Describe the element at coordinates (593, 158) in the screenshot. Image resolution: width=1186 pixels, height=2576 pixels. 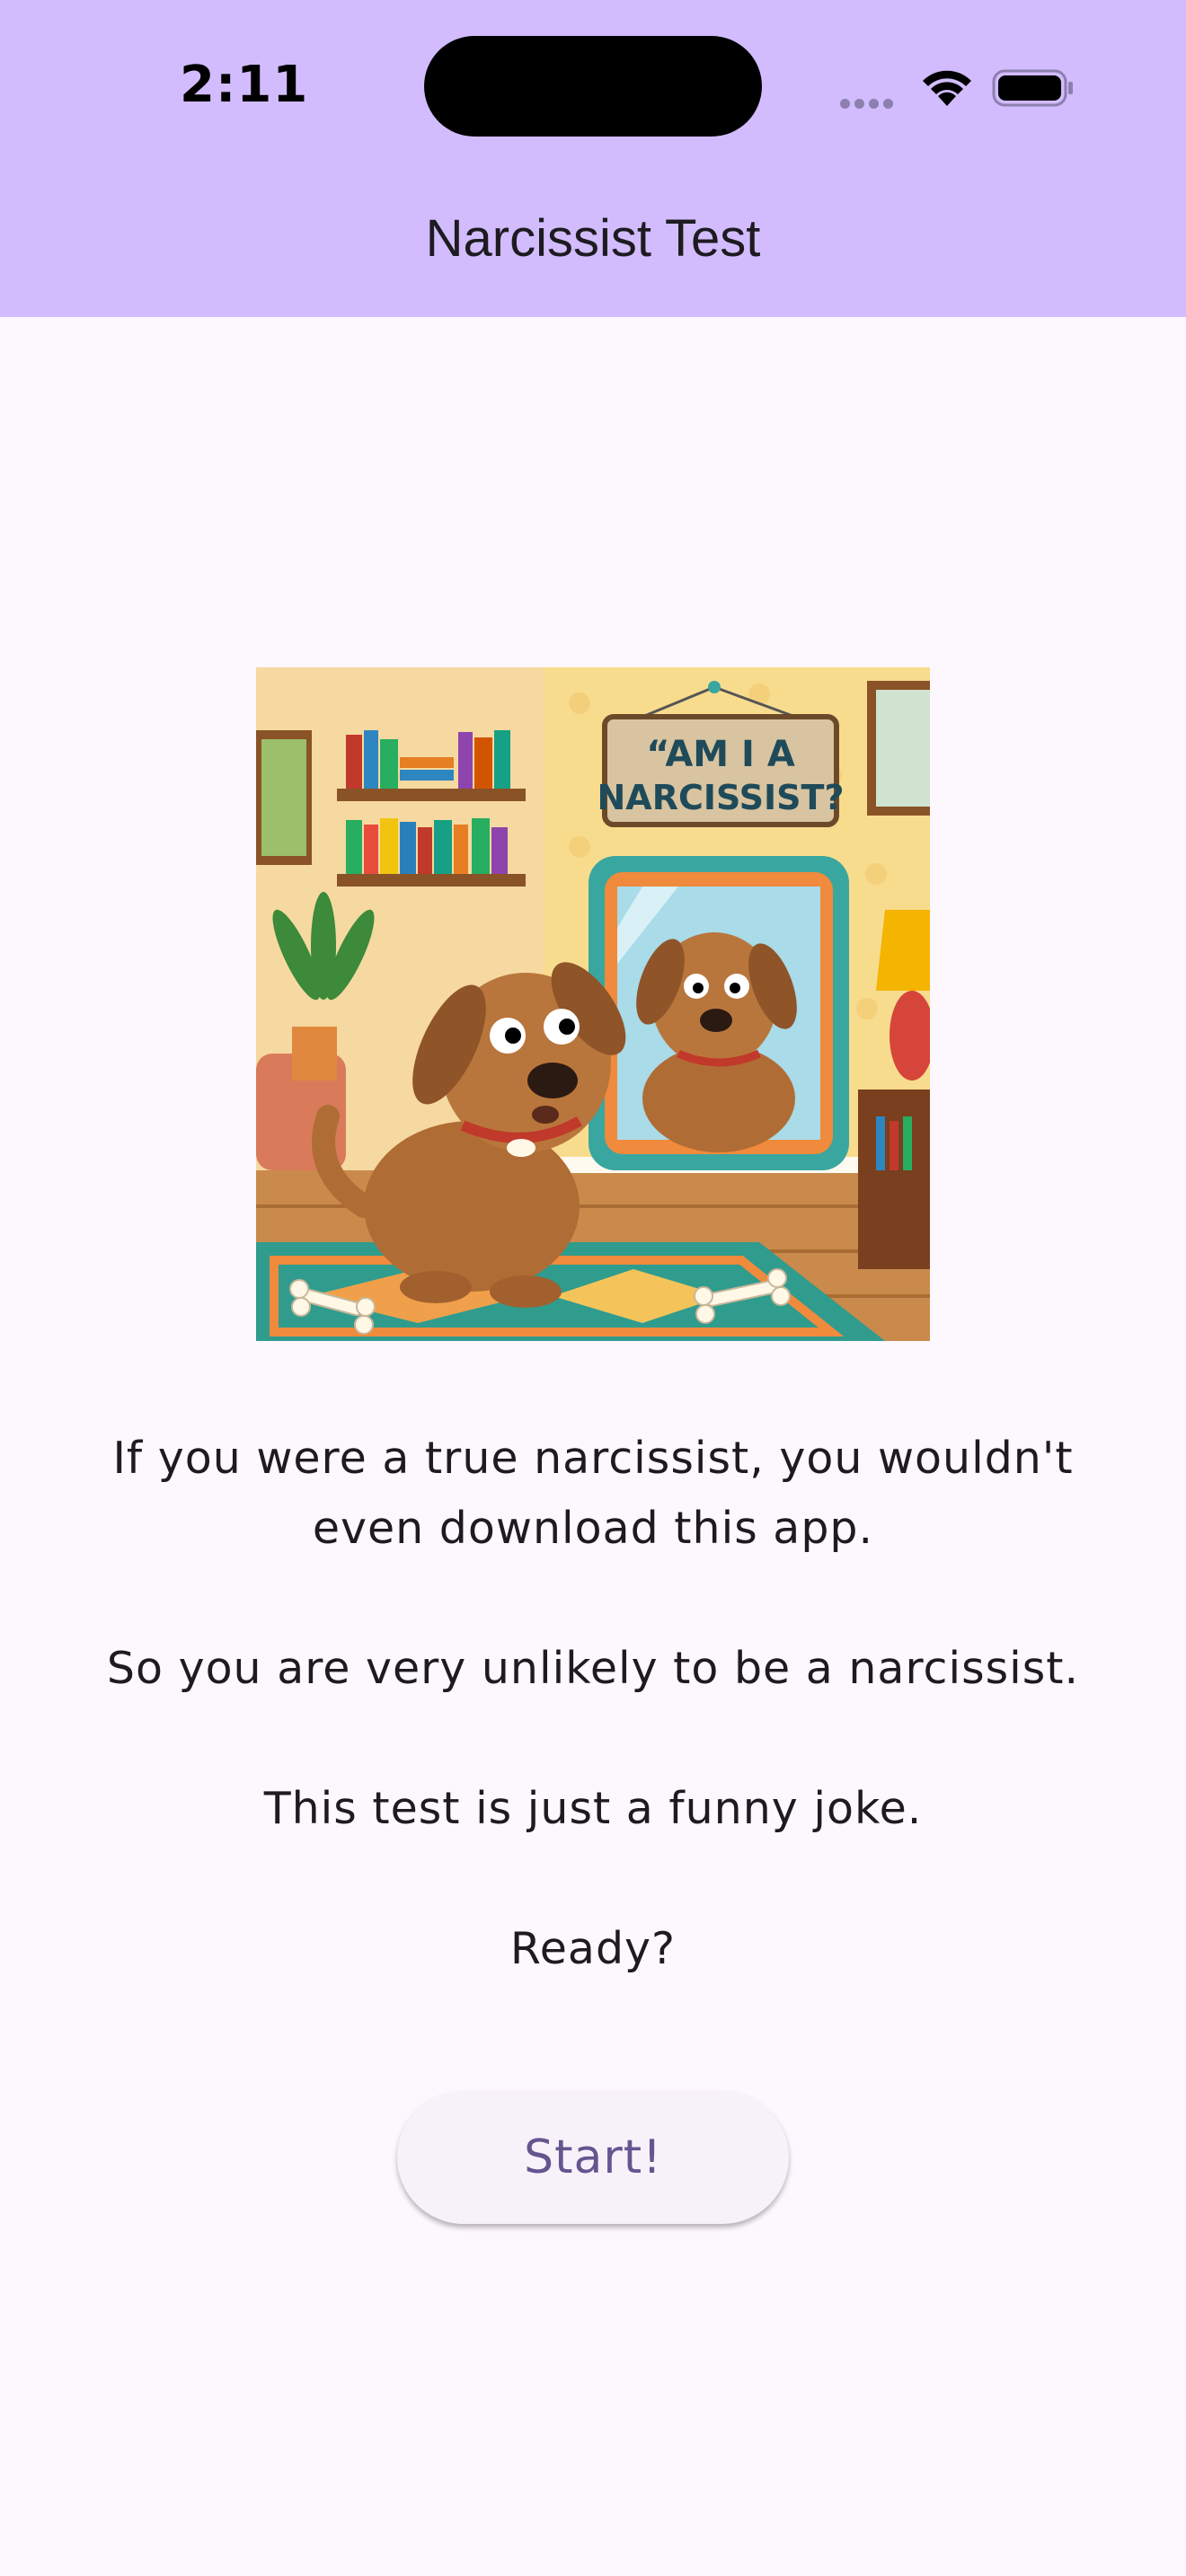
I see `app-bar: 2:11 Narcissist Test` at that location.